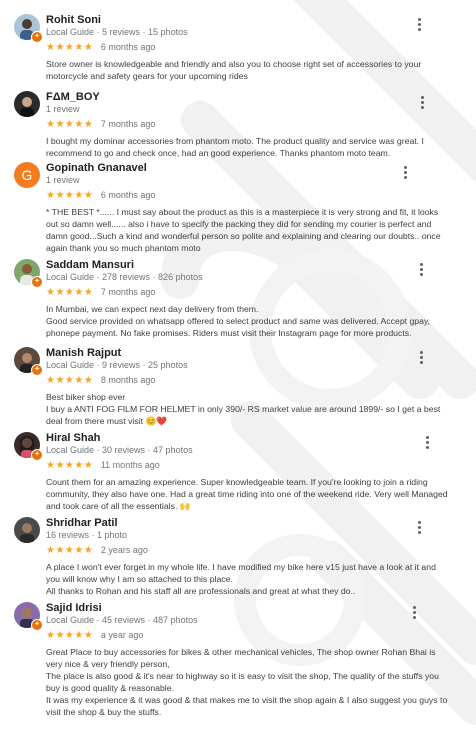 This screenshot has height=747, width=476. Describe the element at coordinates (73, 97) in the screenshot. I see `reviewer-name: FΔM_BOY` at that location.